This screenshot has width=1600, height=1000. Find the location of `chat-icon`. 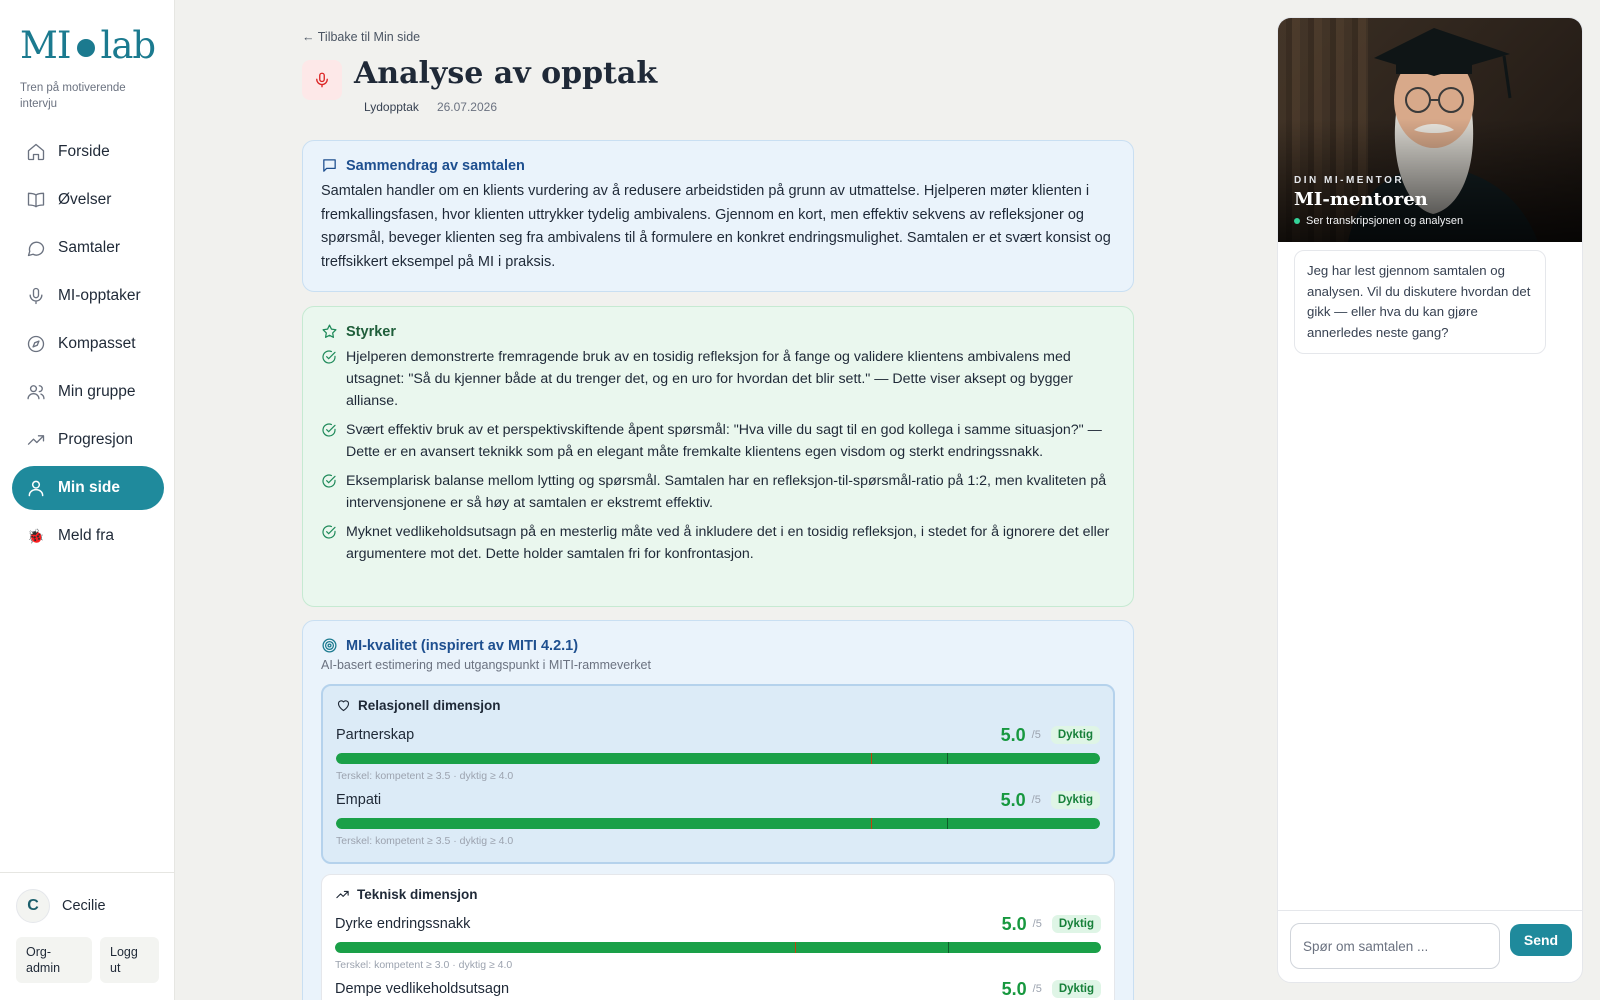

chat-icon is located at coordinates (36, 249).